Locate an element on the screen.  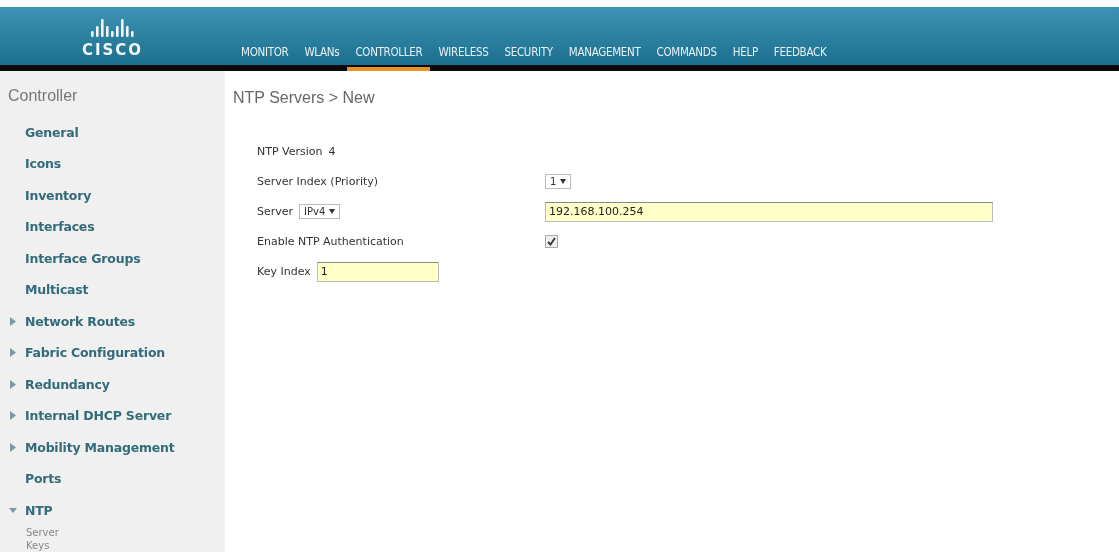
server-address-field: 192.168.100.254 is located at coordinates (769, 211).